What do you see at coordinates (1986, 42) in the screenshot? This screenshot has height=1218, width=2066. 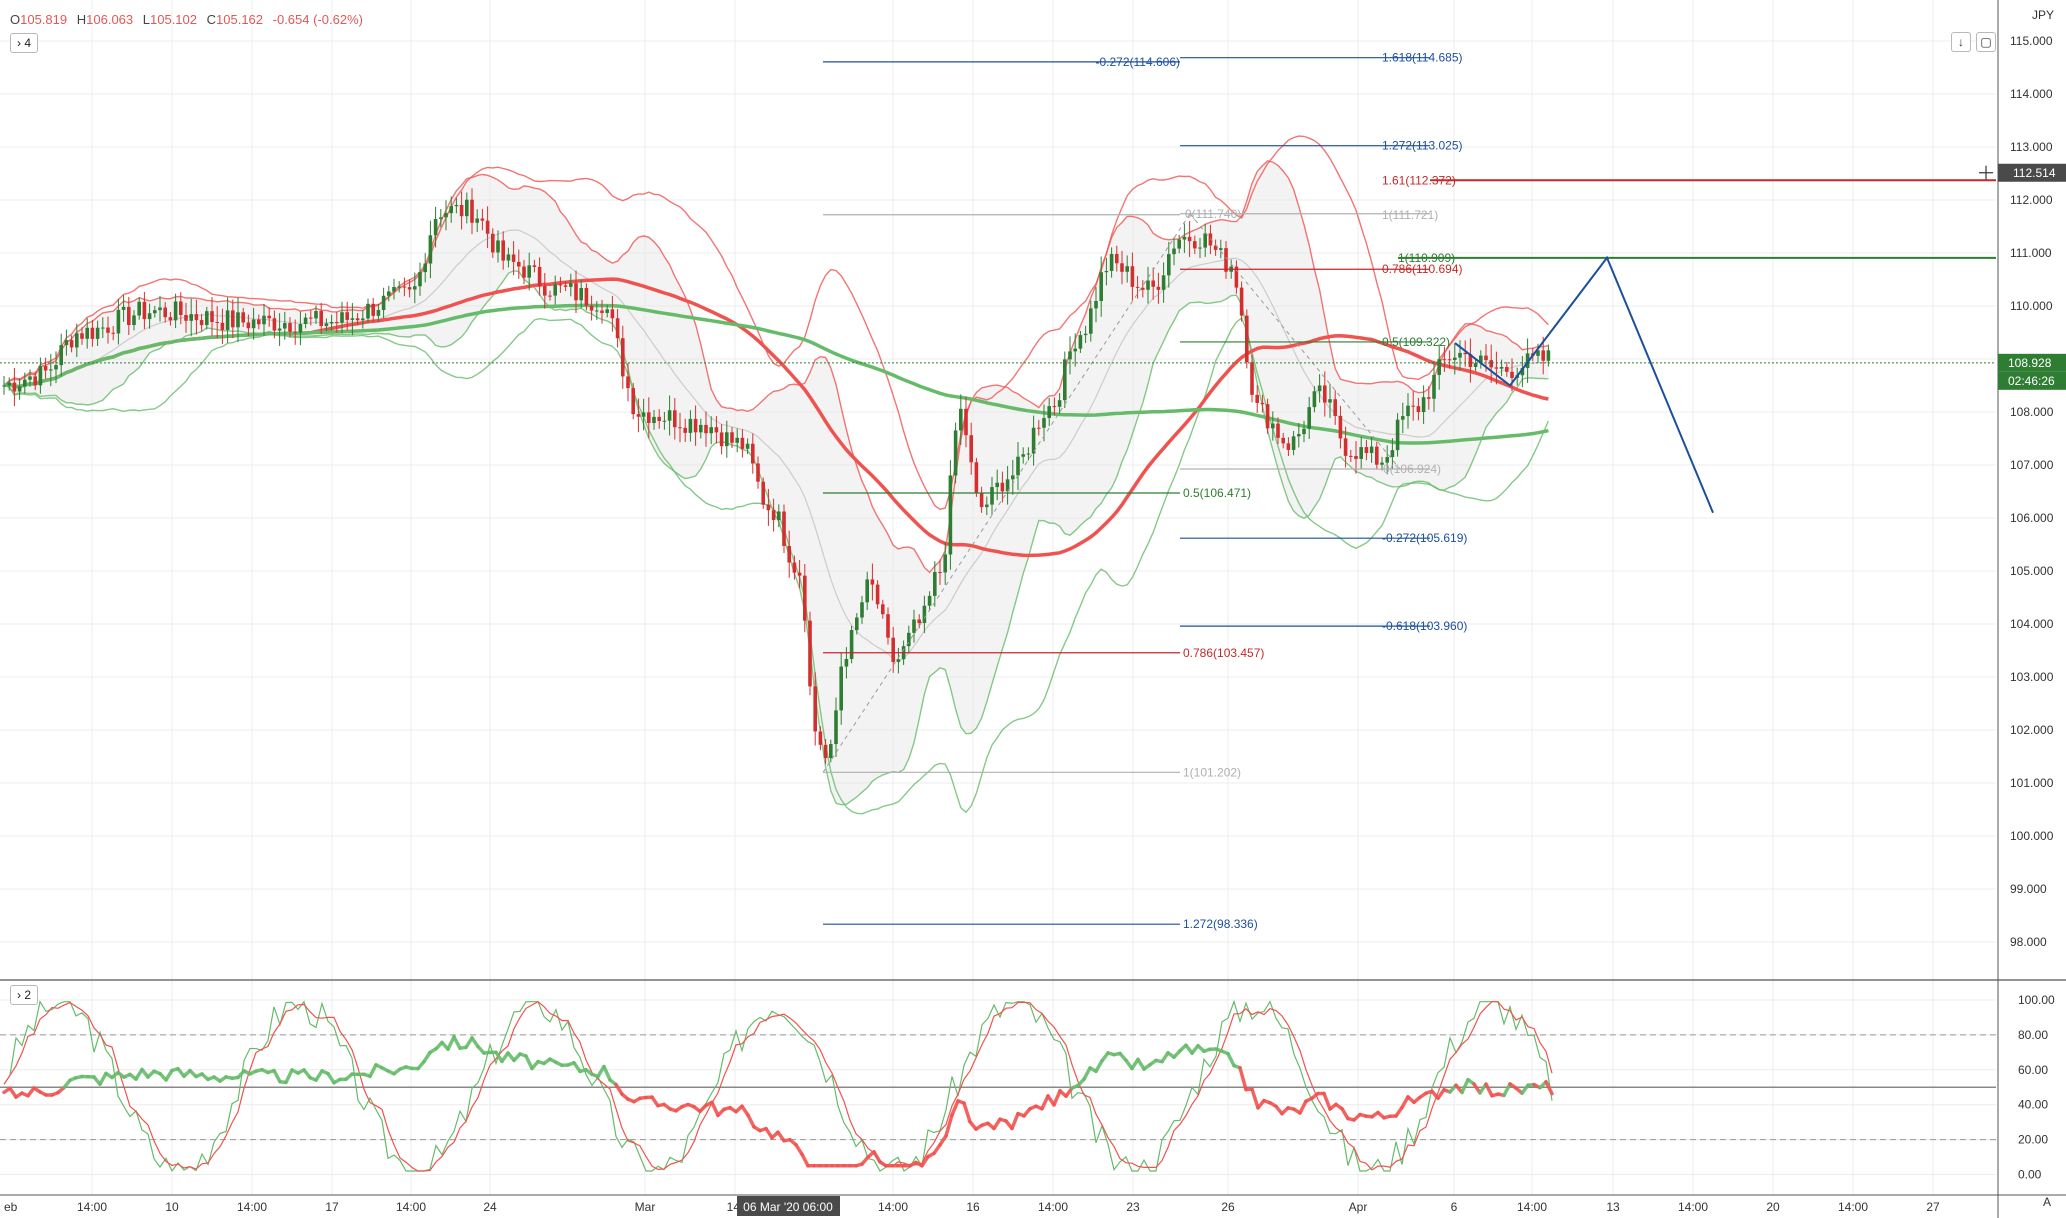 I see `maximize-icon: ▢` at bounding box center [1986, 42].